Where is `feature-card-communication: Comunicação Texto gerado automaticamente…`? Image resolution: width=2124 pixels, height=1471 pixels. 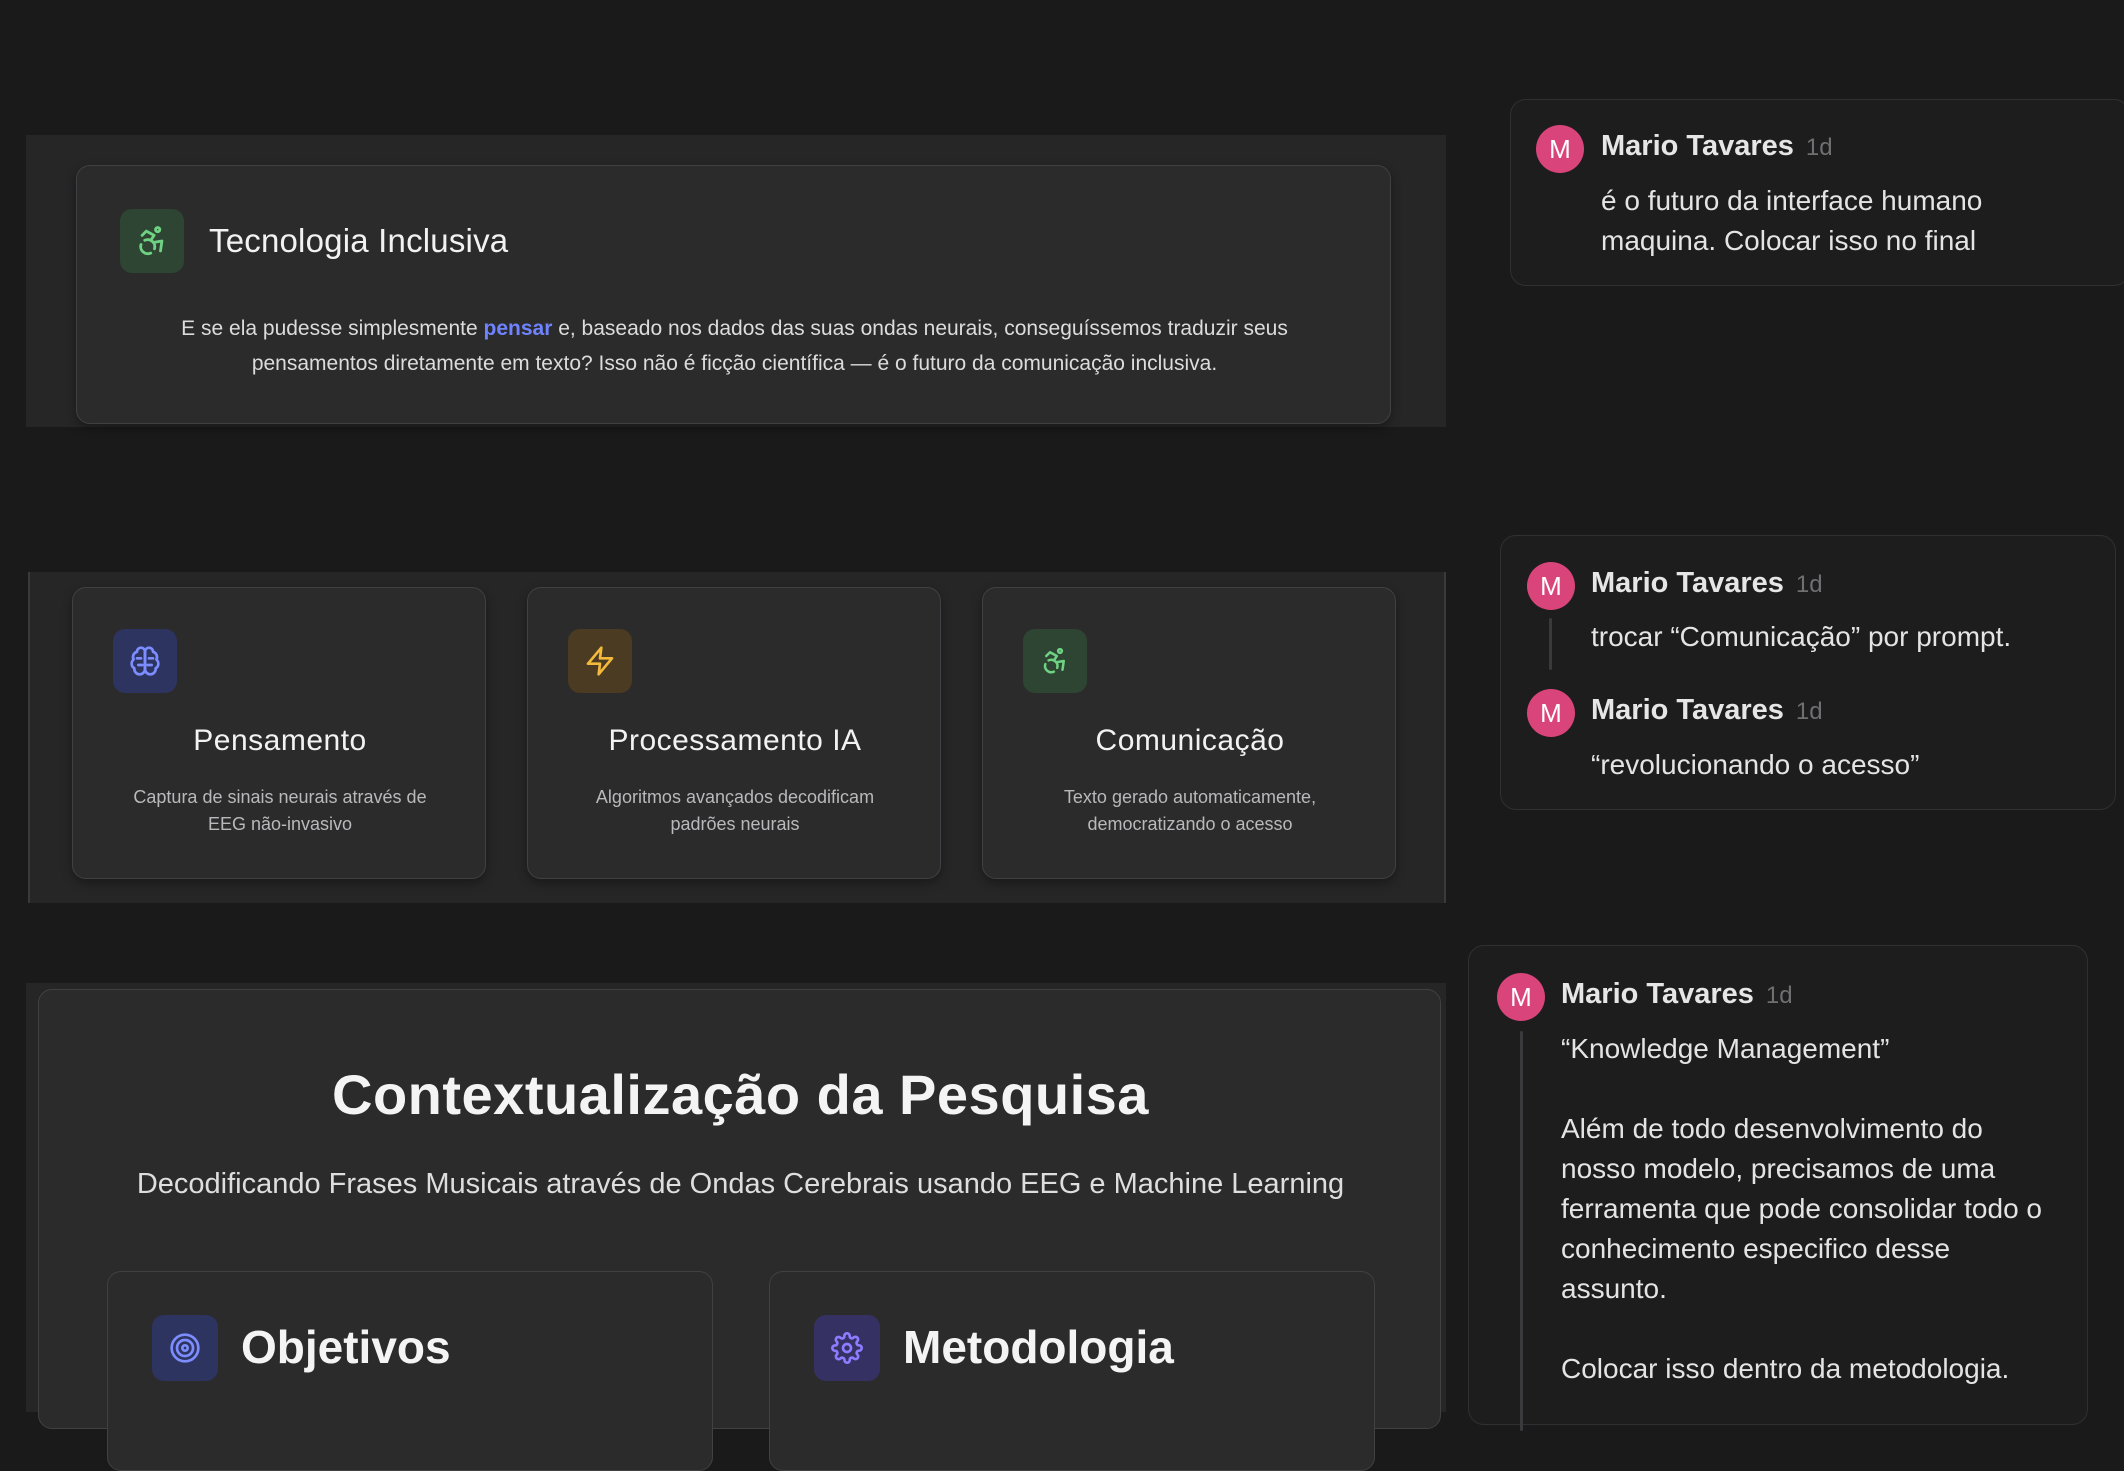 feature-card-communication: Comunicação Texto gerado automaticamente… is located at coordinates (1189, 733).